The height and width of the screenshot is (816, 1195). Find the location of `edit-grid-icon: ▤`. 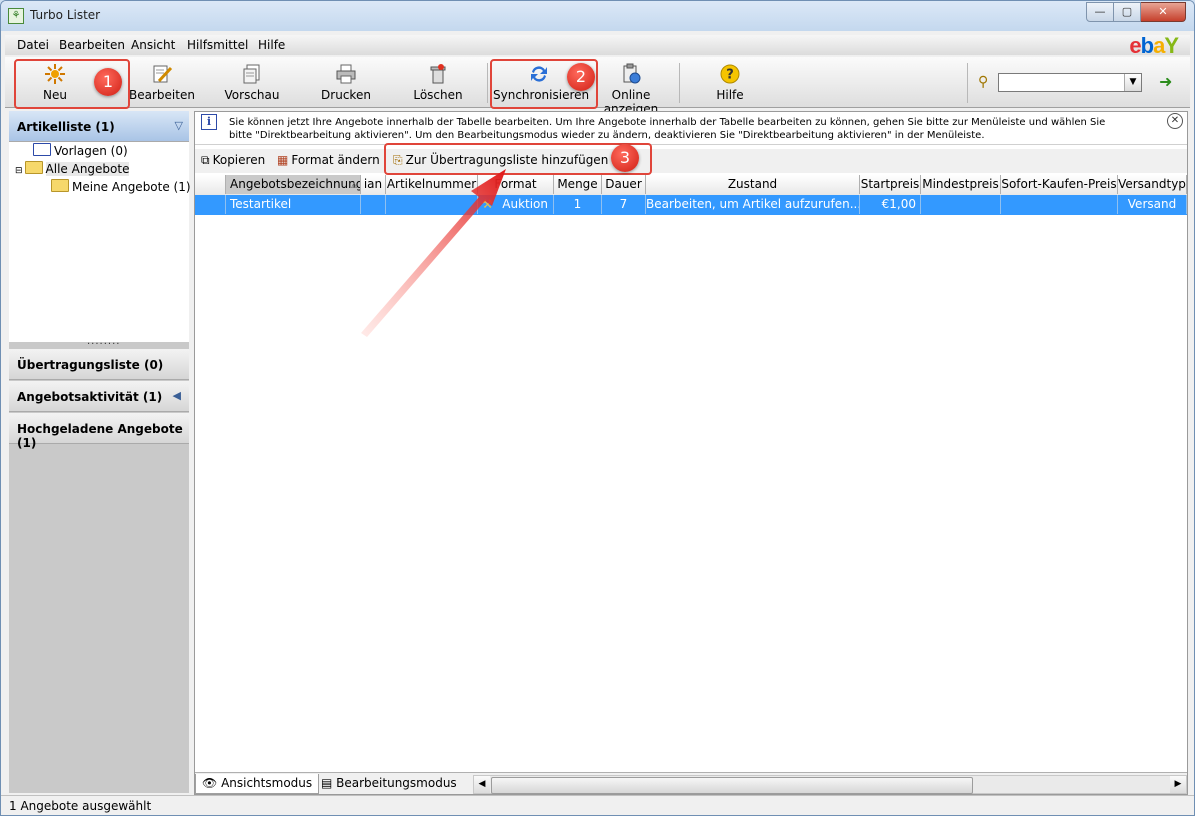

edit-grid-icon: ▤ is located at coordinates (329, 783).